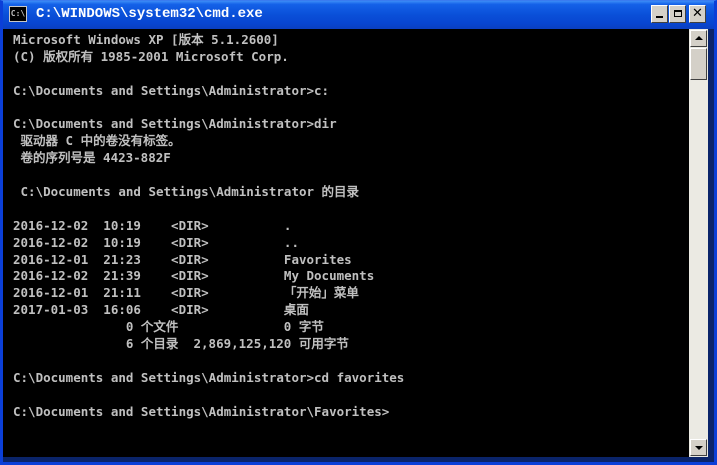 The image size is (717, 465). I want to click on console-line: 驱动器 C 中的卷没有标签。, so click(97, 141).